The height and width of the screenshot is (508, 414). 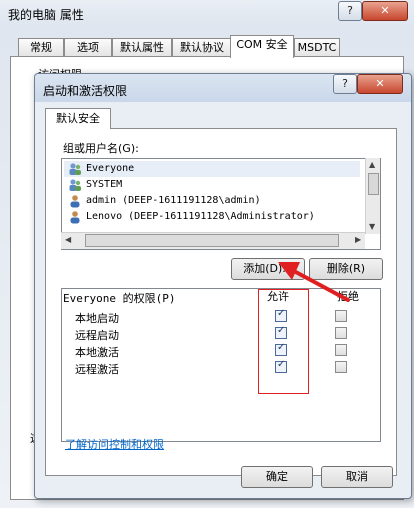 I want to click on cancel-button: 取消, so click(x=357, y=477).